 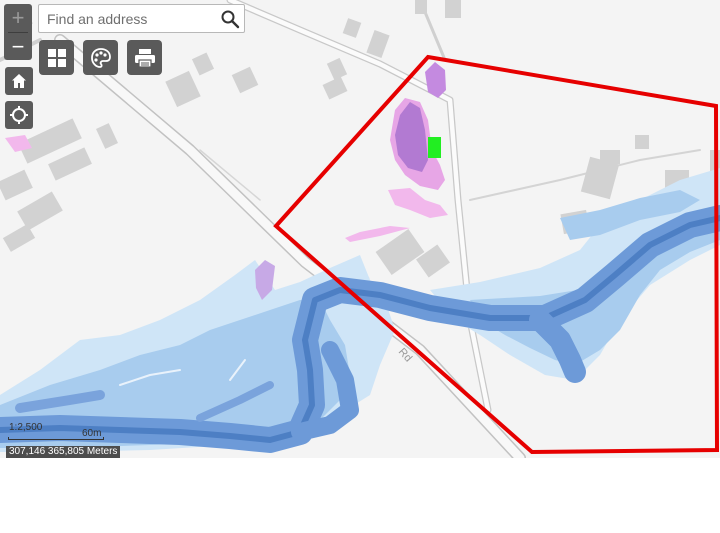 I want to click on layers-button, so click(x=100, y=57).